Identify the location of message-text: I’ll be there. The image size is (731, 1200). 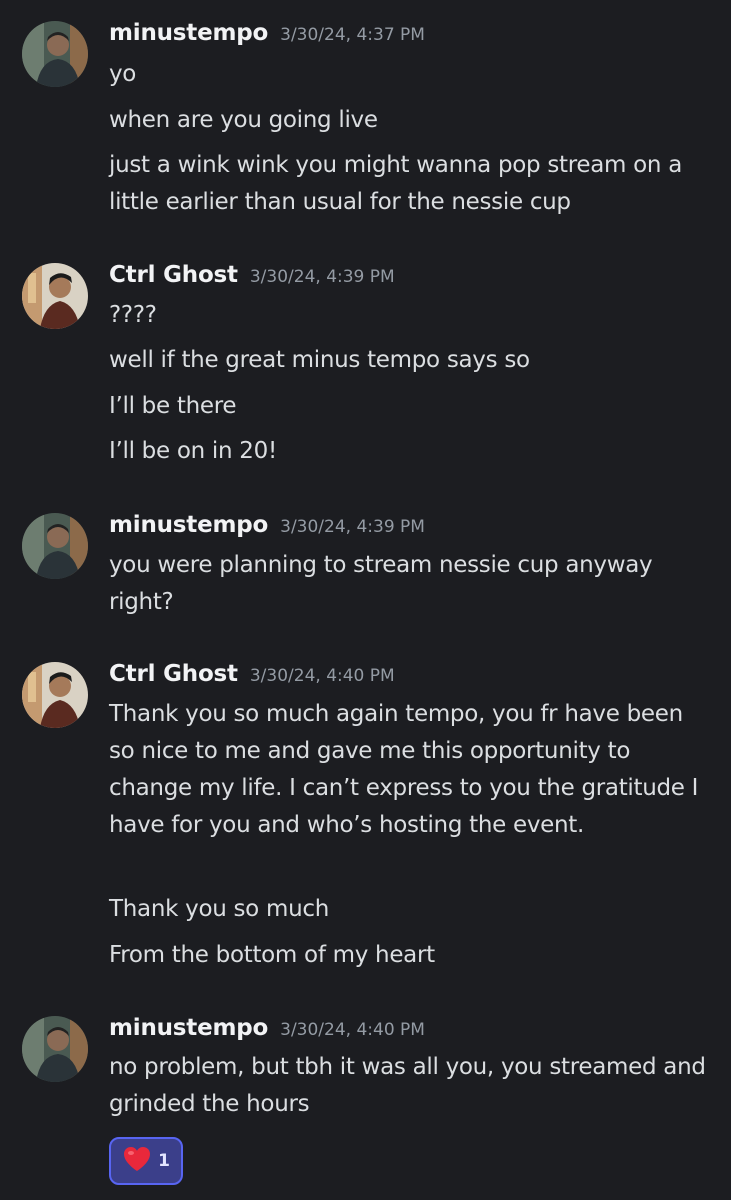
(173, 406).